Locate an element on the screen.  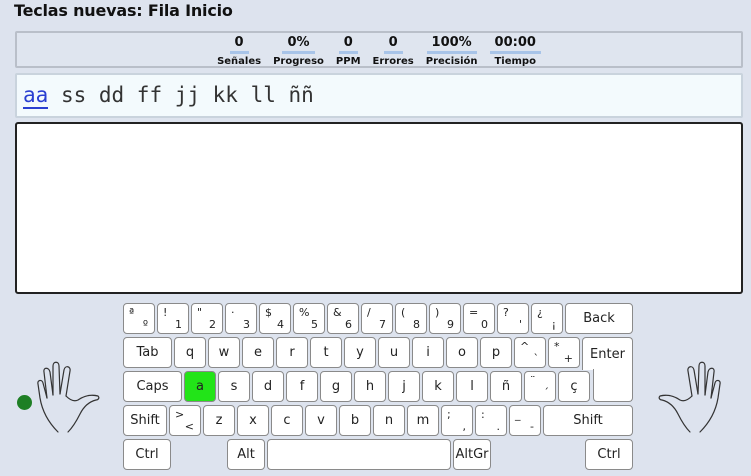
key-m: m is located at coordinates (423, 420).